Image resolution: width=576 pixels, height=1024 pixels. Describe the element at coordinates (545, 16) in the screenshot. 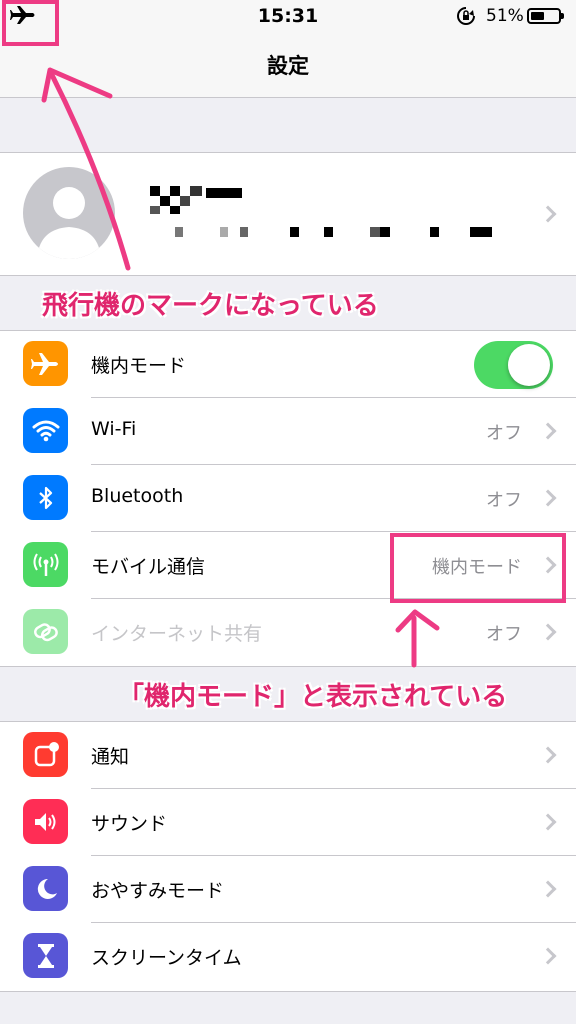

I see `battery-icon` at that location.